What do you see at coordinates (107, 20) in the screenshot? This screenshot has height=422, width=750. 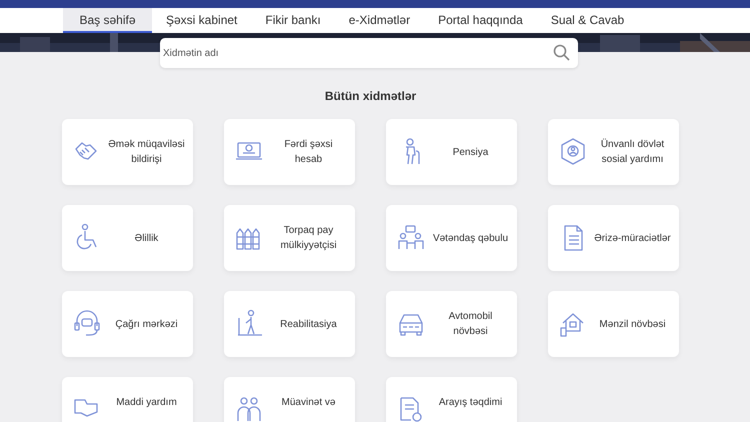 I see `nav-tab: Baş səhifə` at bounding box center [107, 20].